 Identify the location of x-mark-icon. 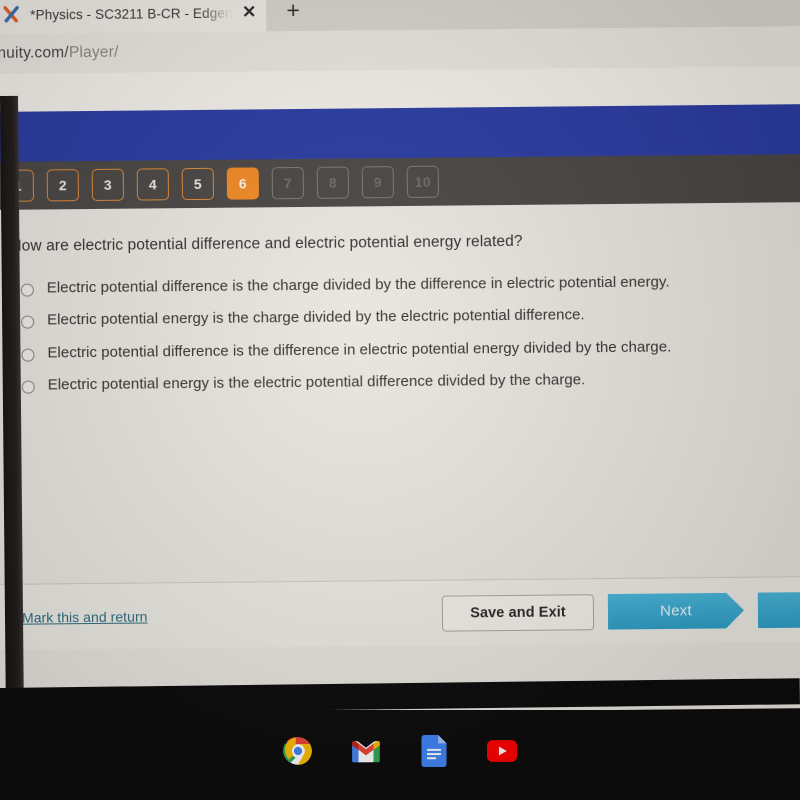
(12, 15).